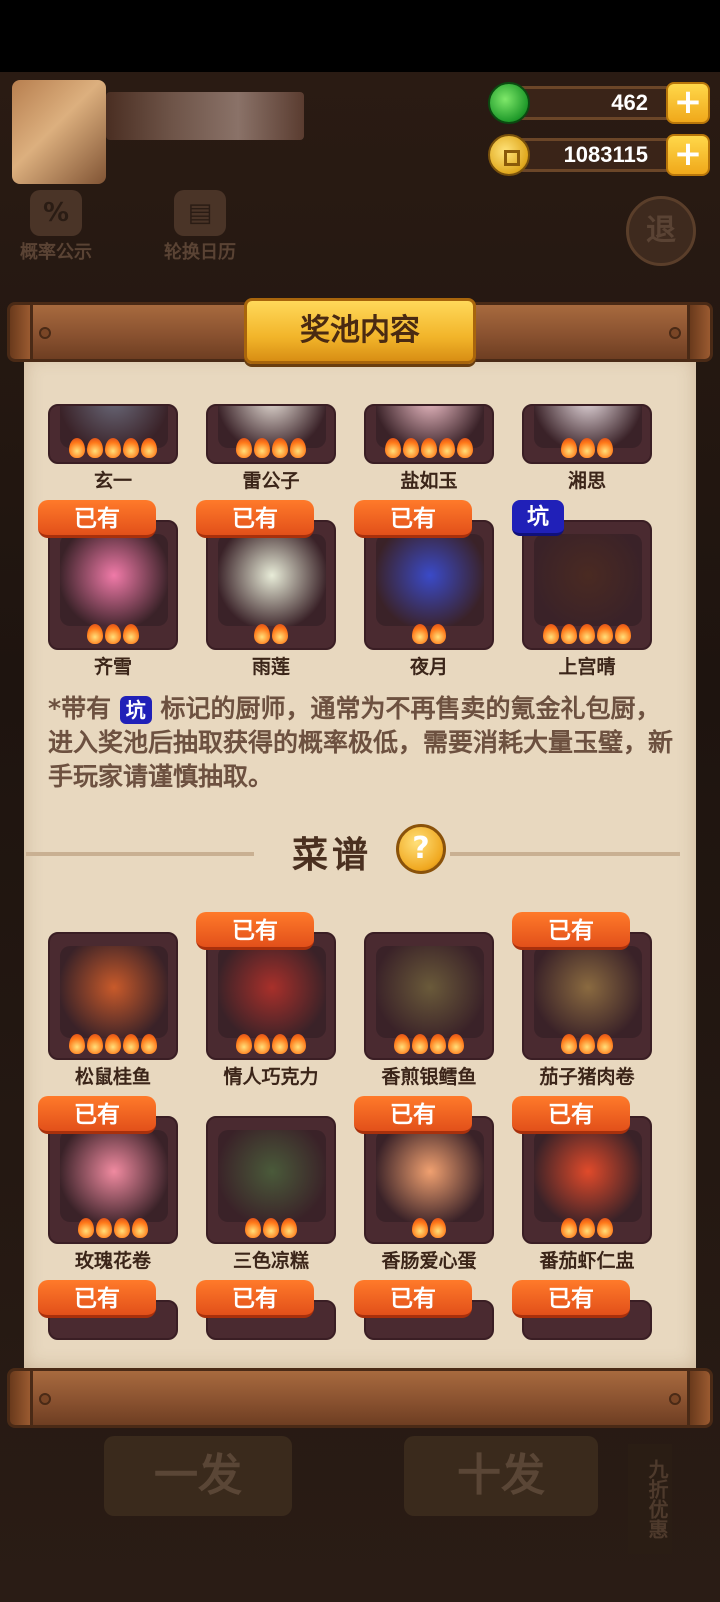 Image resolution: width=720 pixels, height=1602 pixels. Describe the element at coordinates (565, 854) in the screenshot. I see `divider-right` at that location.